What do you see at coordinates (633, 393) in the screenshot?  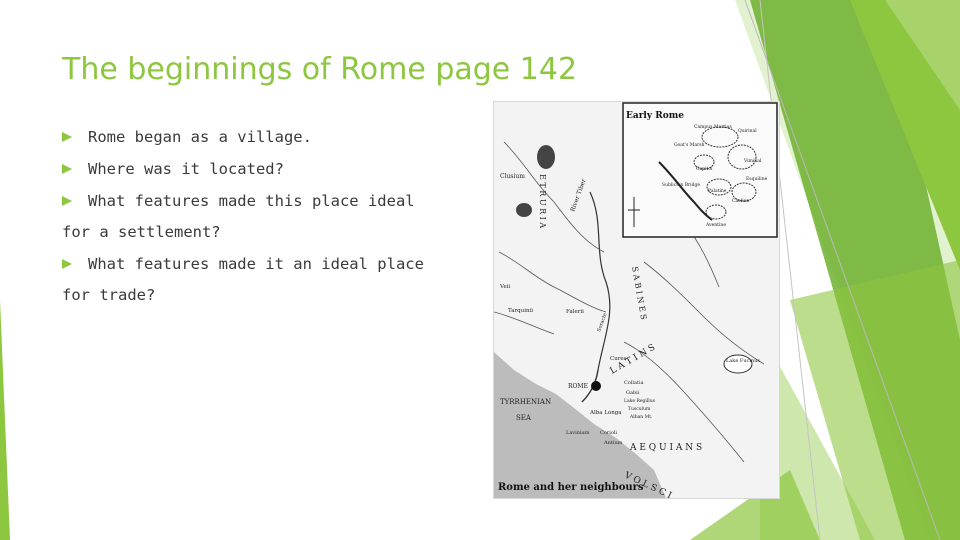 I see `map-label-gabii: Gabii` at bounding box center [633, 393].